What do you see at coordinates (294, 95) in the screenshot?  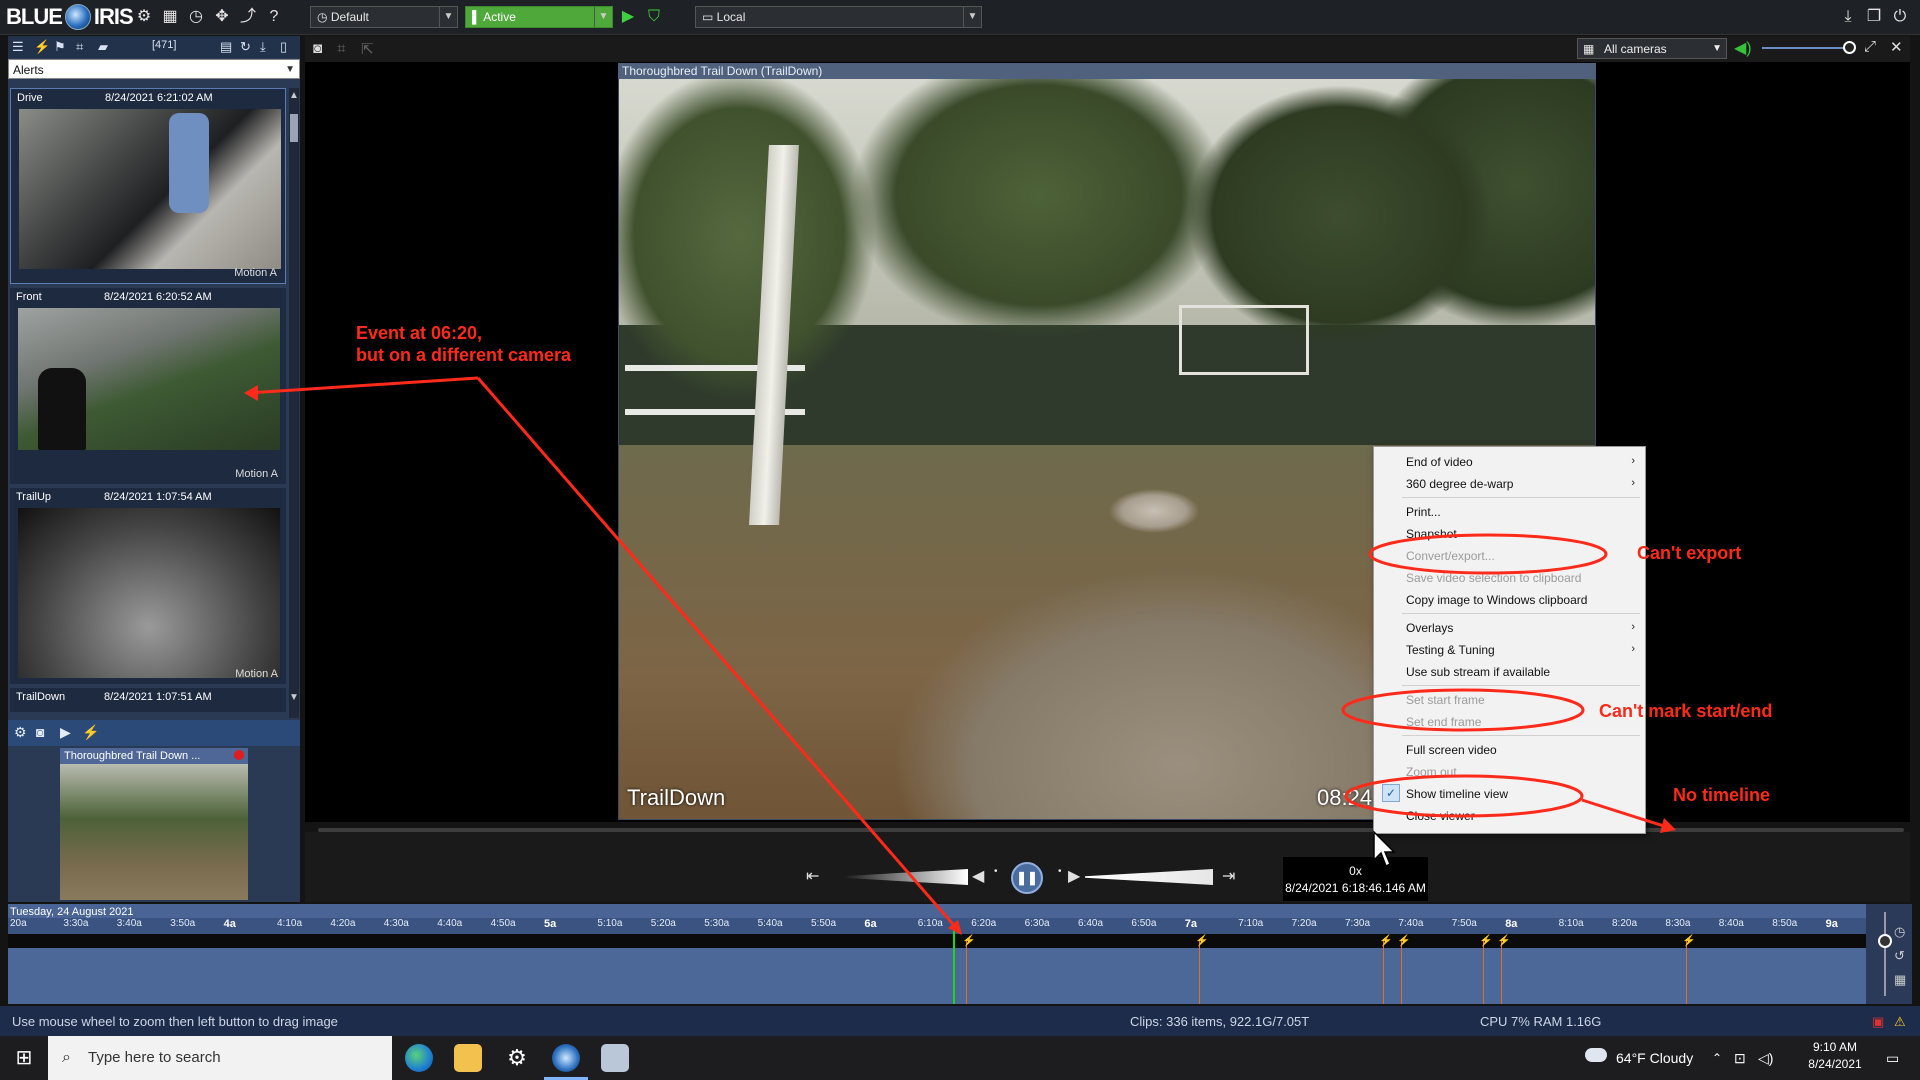 I see `chevron-up-icon: ▲` at bounding box center [294, 95].